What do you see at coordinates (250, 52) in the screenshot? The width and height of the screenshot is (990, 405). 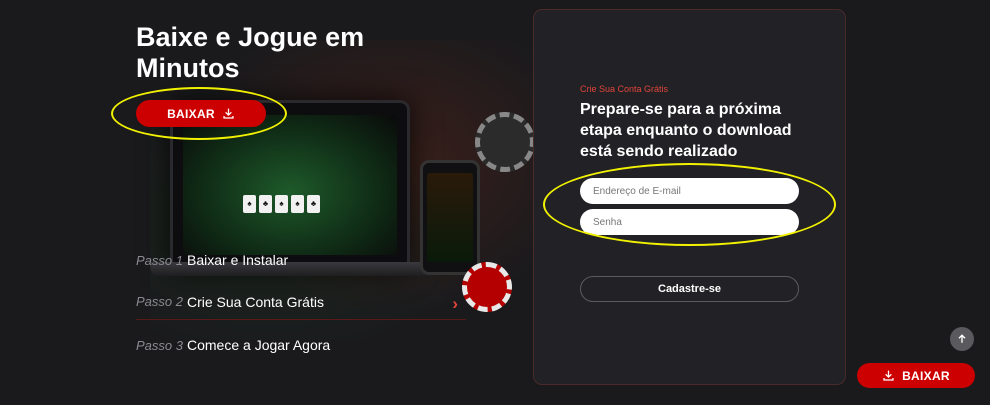 I see `hero-title: Baixe e Jogue em Minutos` at bounding box center [250, 52].